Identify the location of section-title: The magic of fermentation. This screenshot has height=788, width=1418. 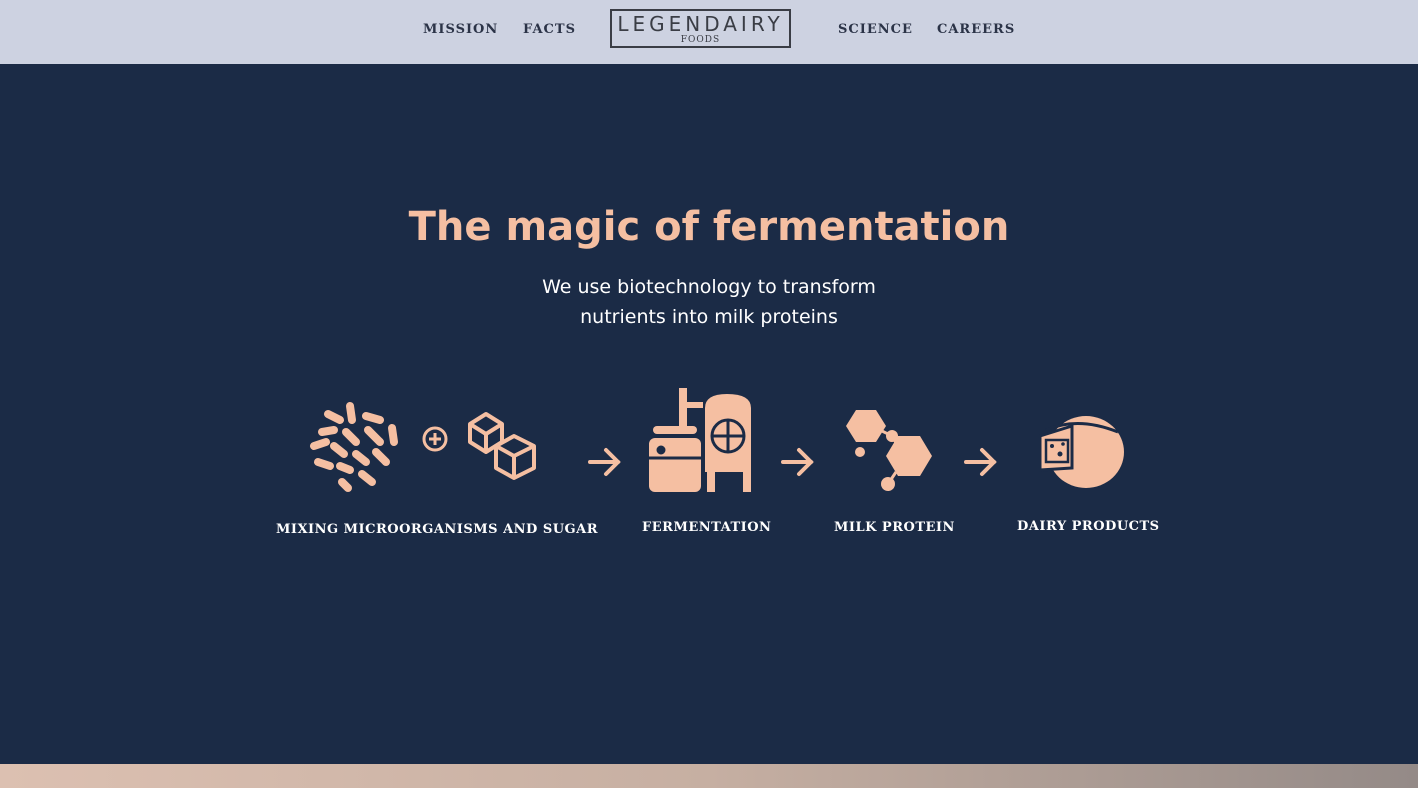
(709, 227).